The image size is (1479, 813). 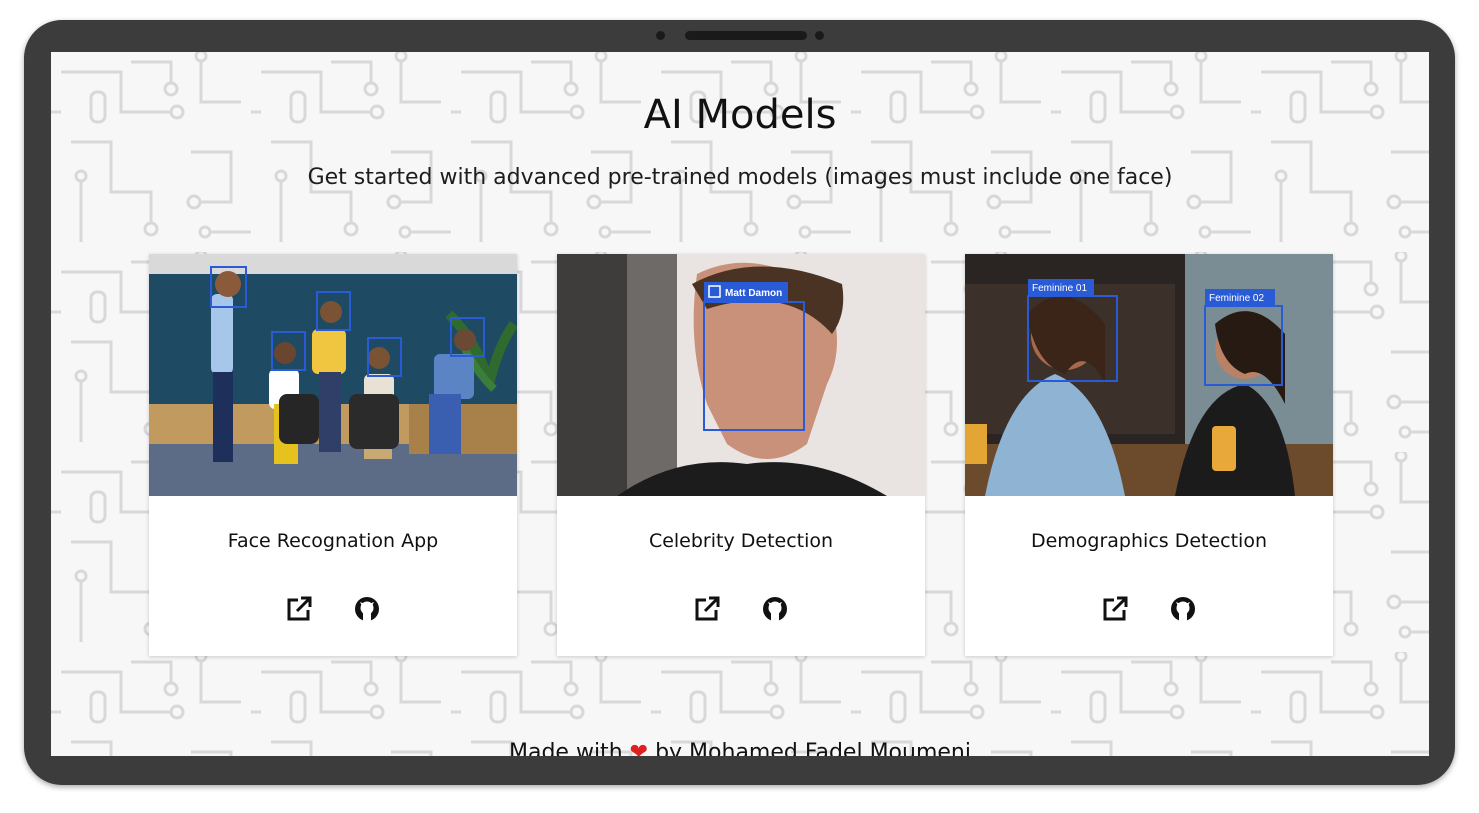 What do you see at coordinates (1059, 288) in the screenshot?
I see `demographics-face-label-1: Feminine 01` at bounding box center [1059, 288].